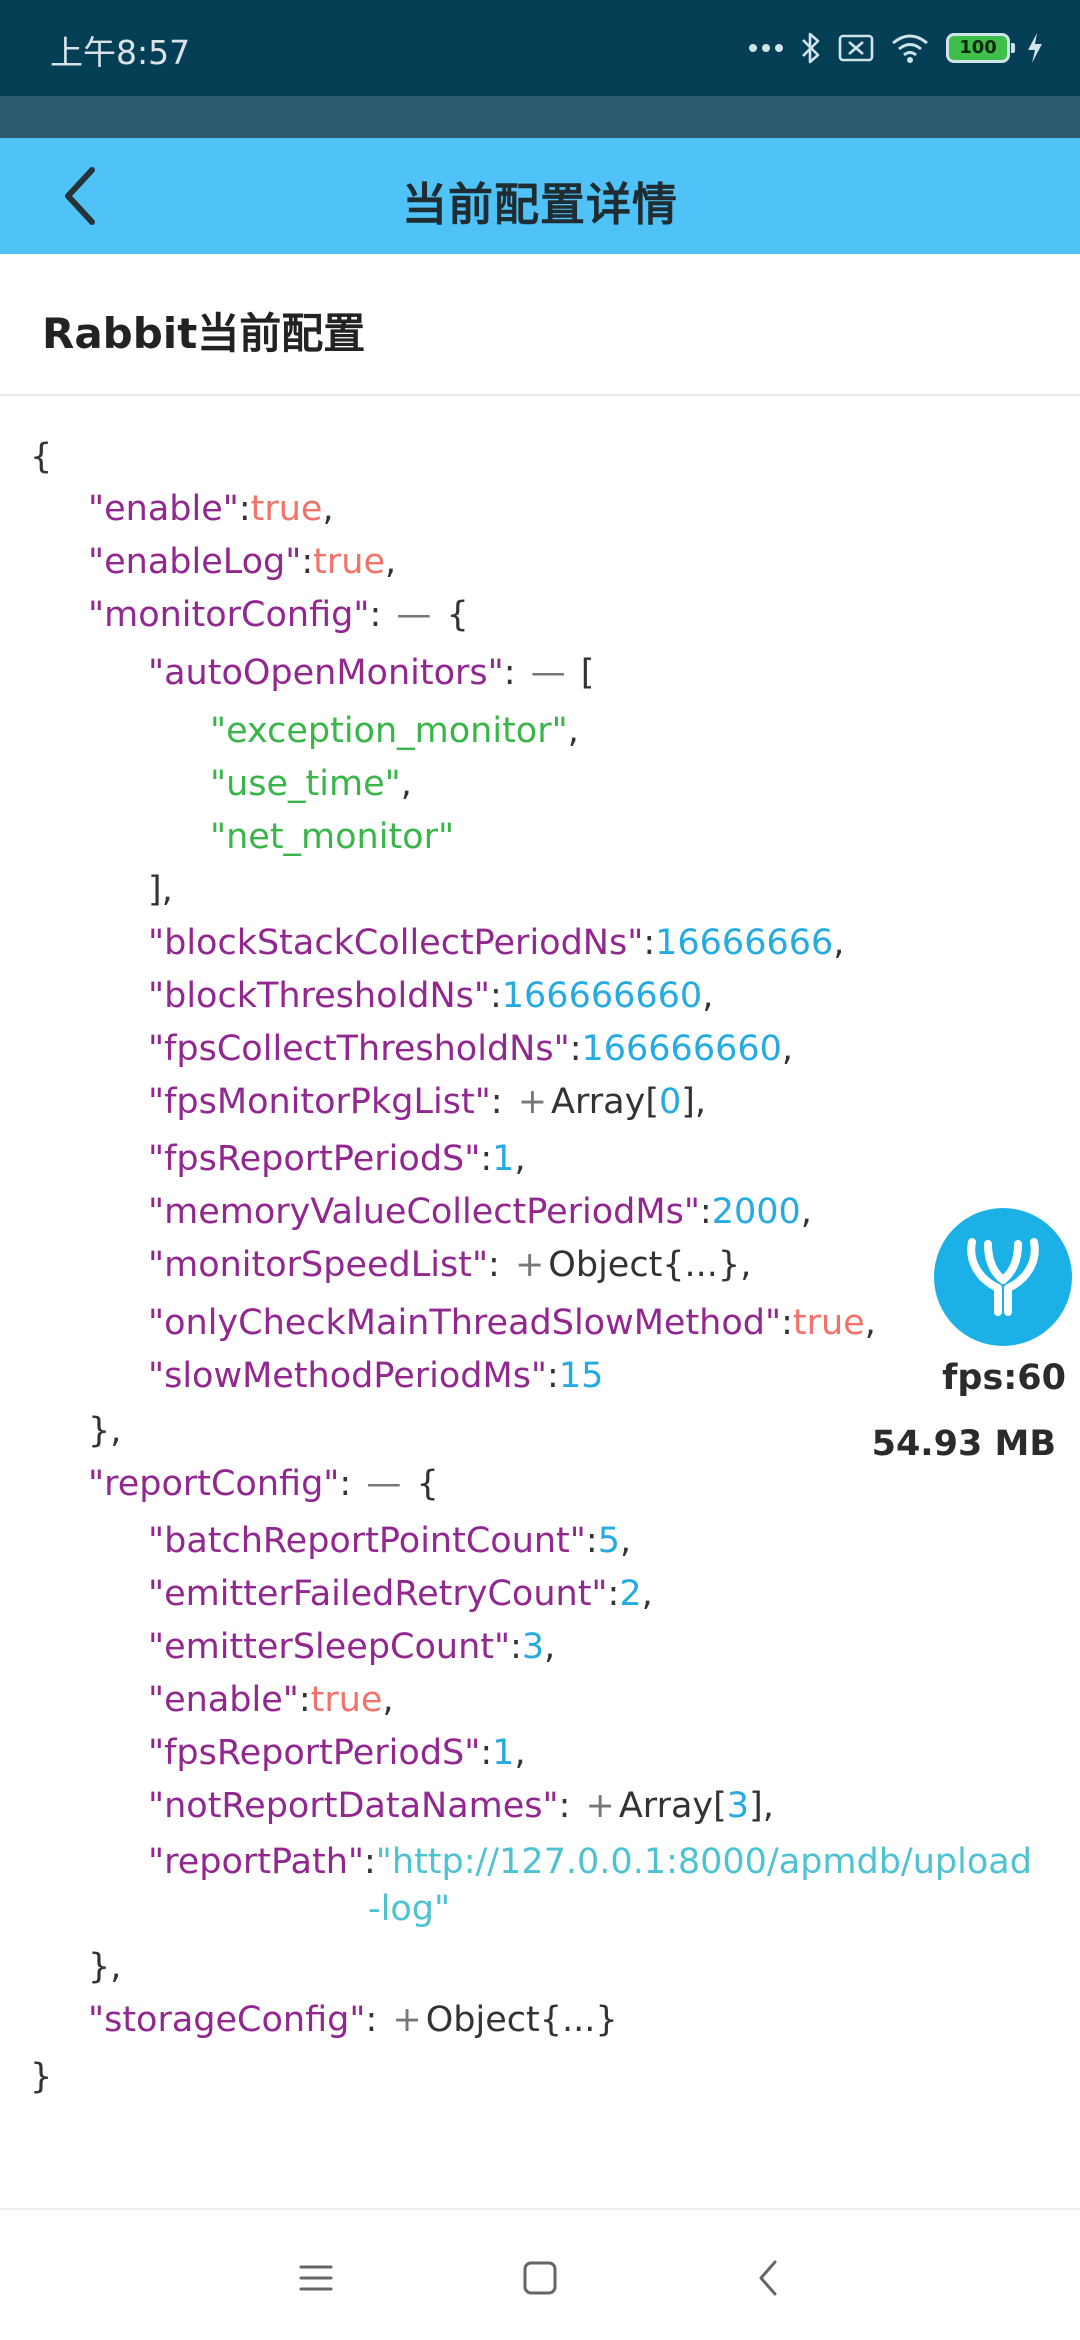  What do you see at coordinates (376, 1376) in the screenshot?
I see `json-row-slowmethod: "slowMethodPeriodMs":15` at bounding box center [376, 1376].